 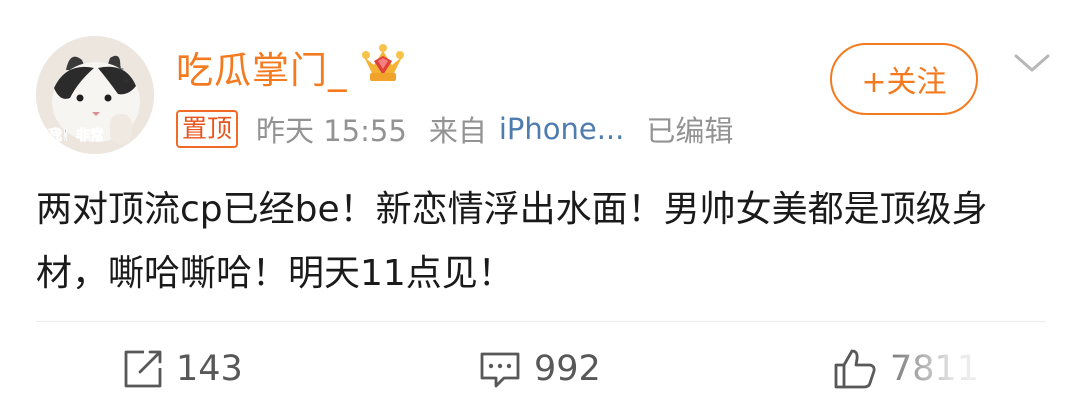 What do you see at coordinates (457, 131) in the screenshot?
I see `source-prefix: 来自` at bounding box center [457, 131].